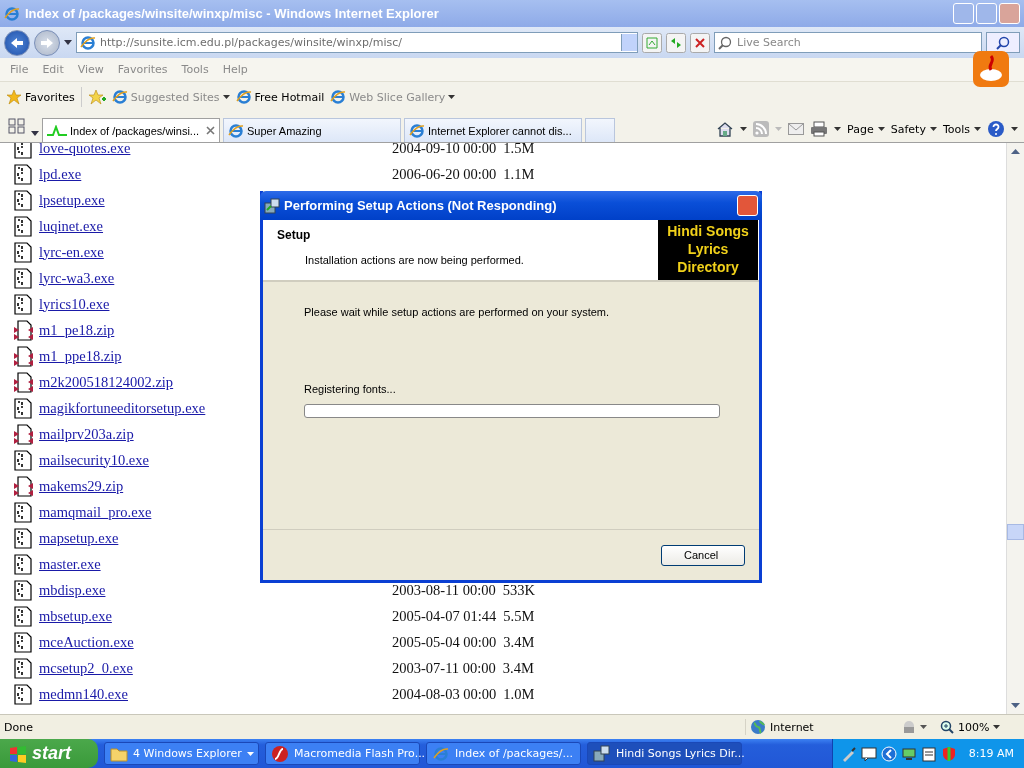 Image resolution: width=1024 pixels, height=768 pixels. I want to click on home-icon, so click(725, 129).